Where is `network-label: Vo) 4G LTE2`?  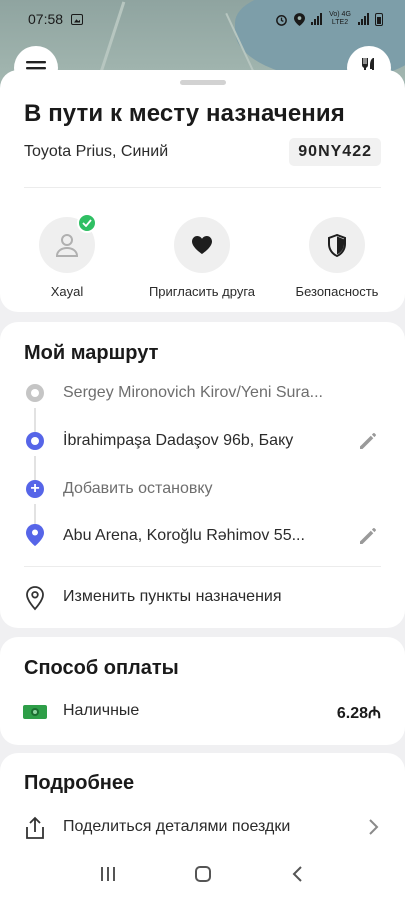
network-label: Vo) 4G LTE2 is located at coordinates (340, 18).